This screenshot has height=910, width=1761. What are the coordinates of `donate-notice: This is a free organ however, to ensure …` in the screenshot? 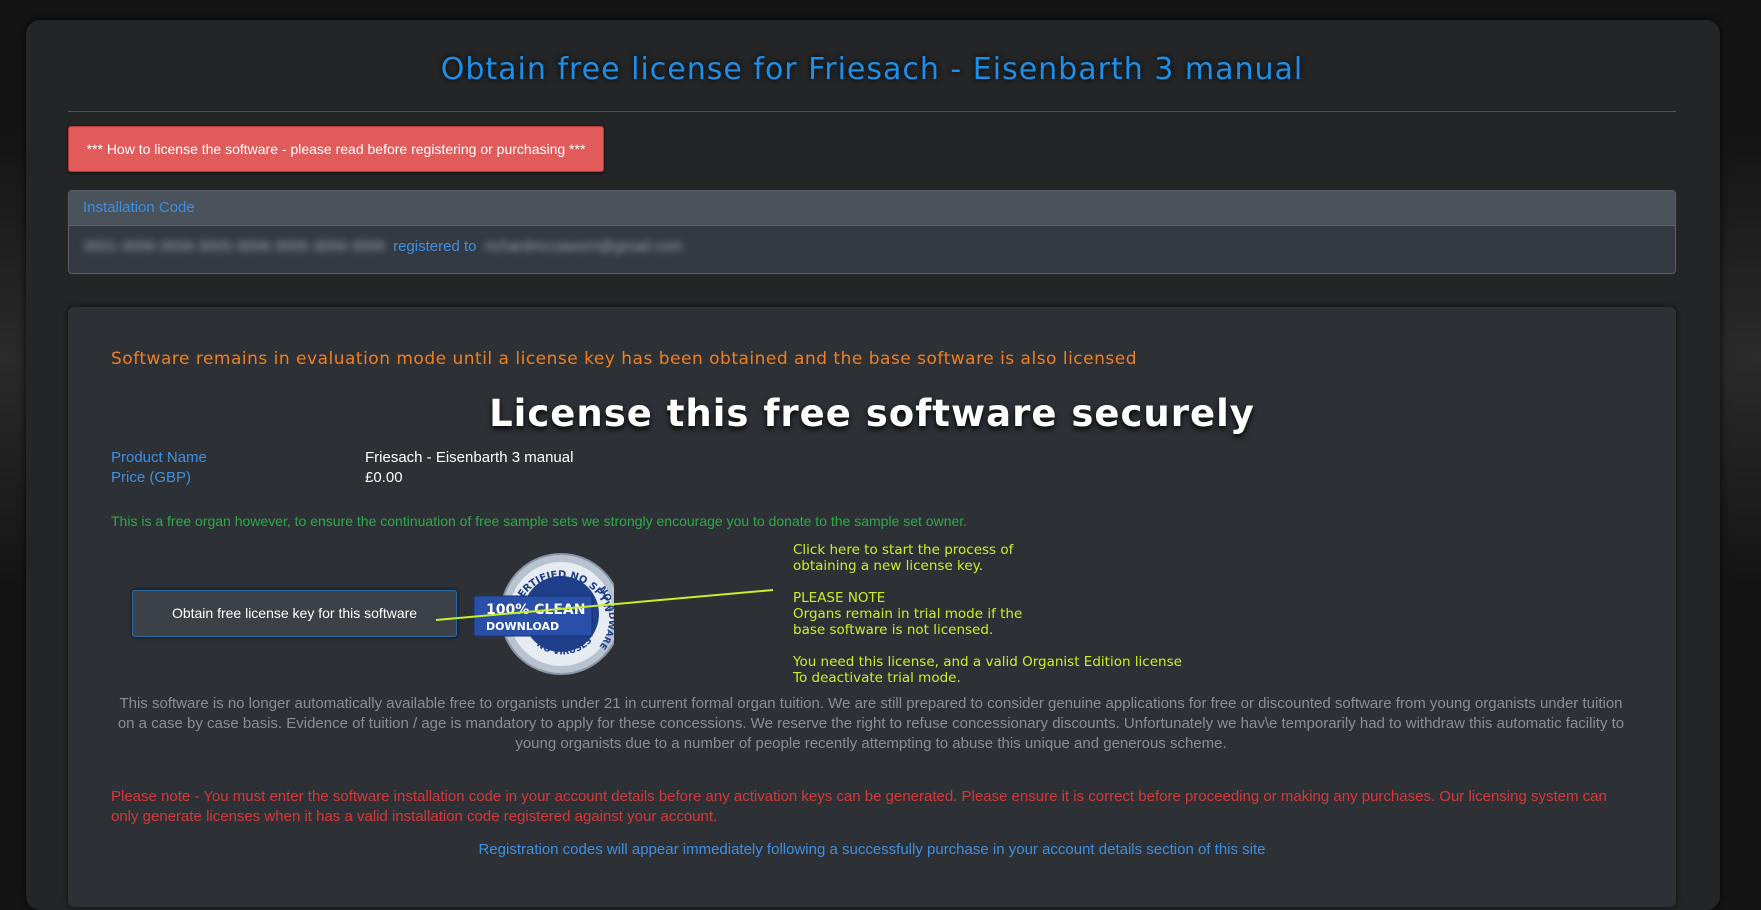 It's located at (539, 521).